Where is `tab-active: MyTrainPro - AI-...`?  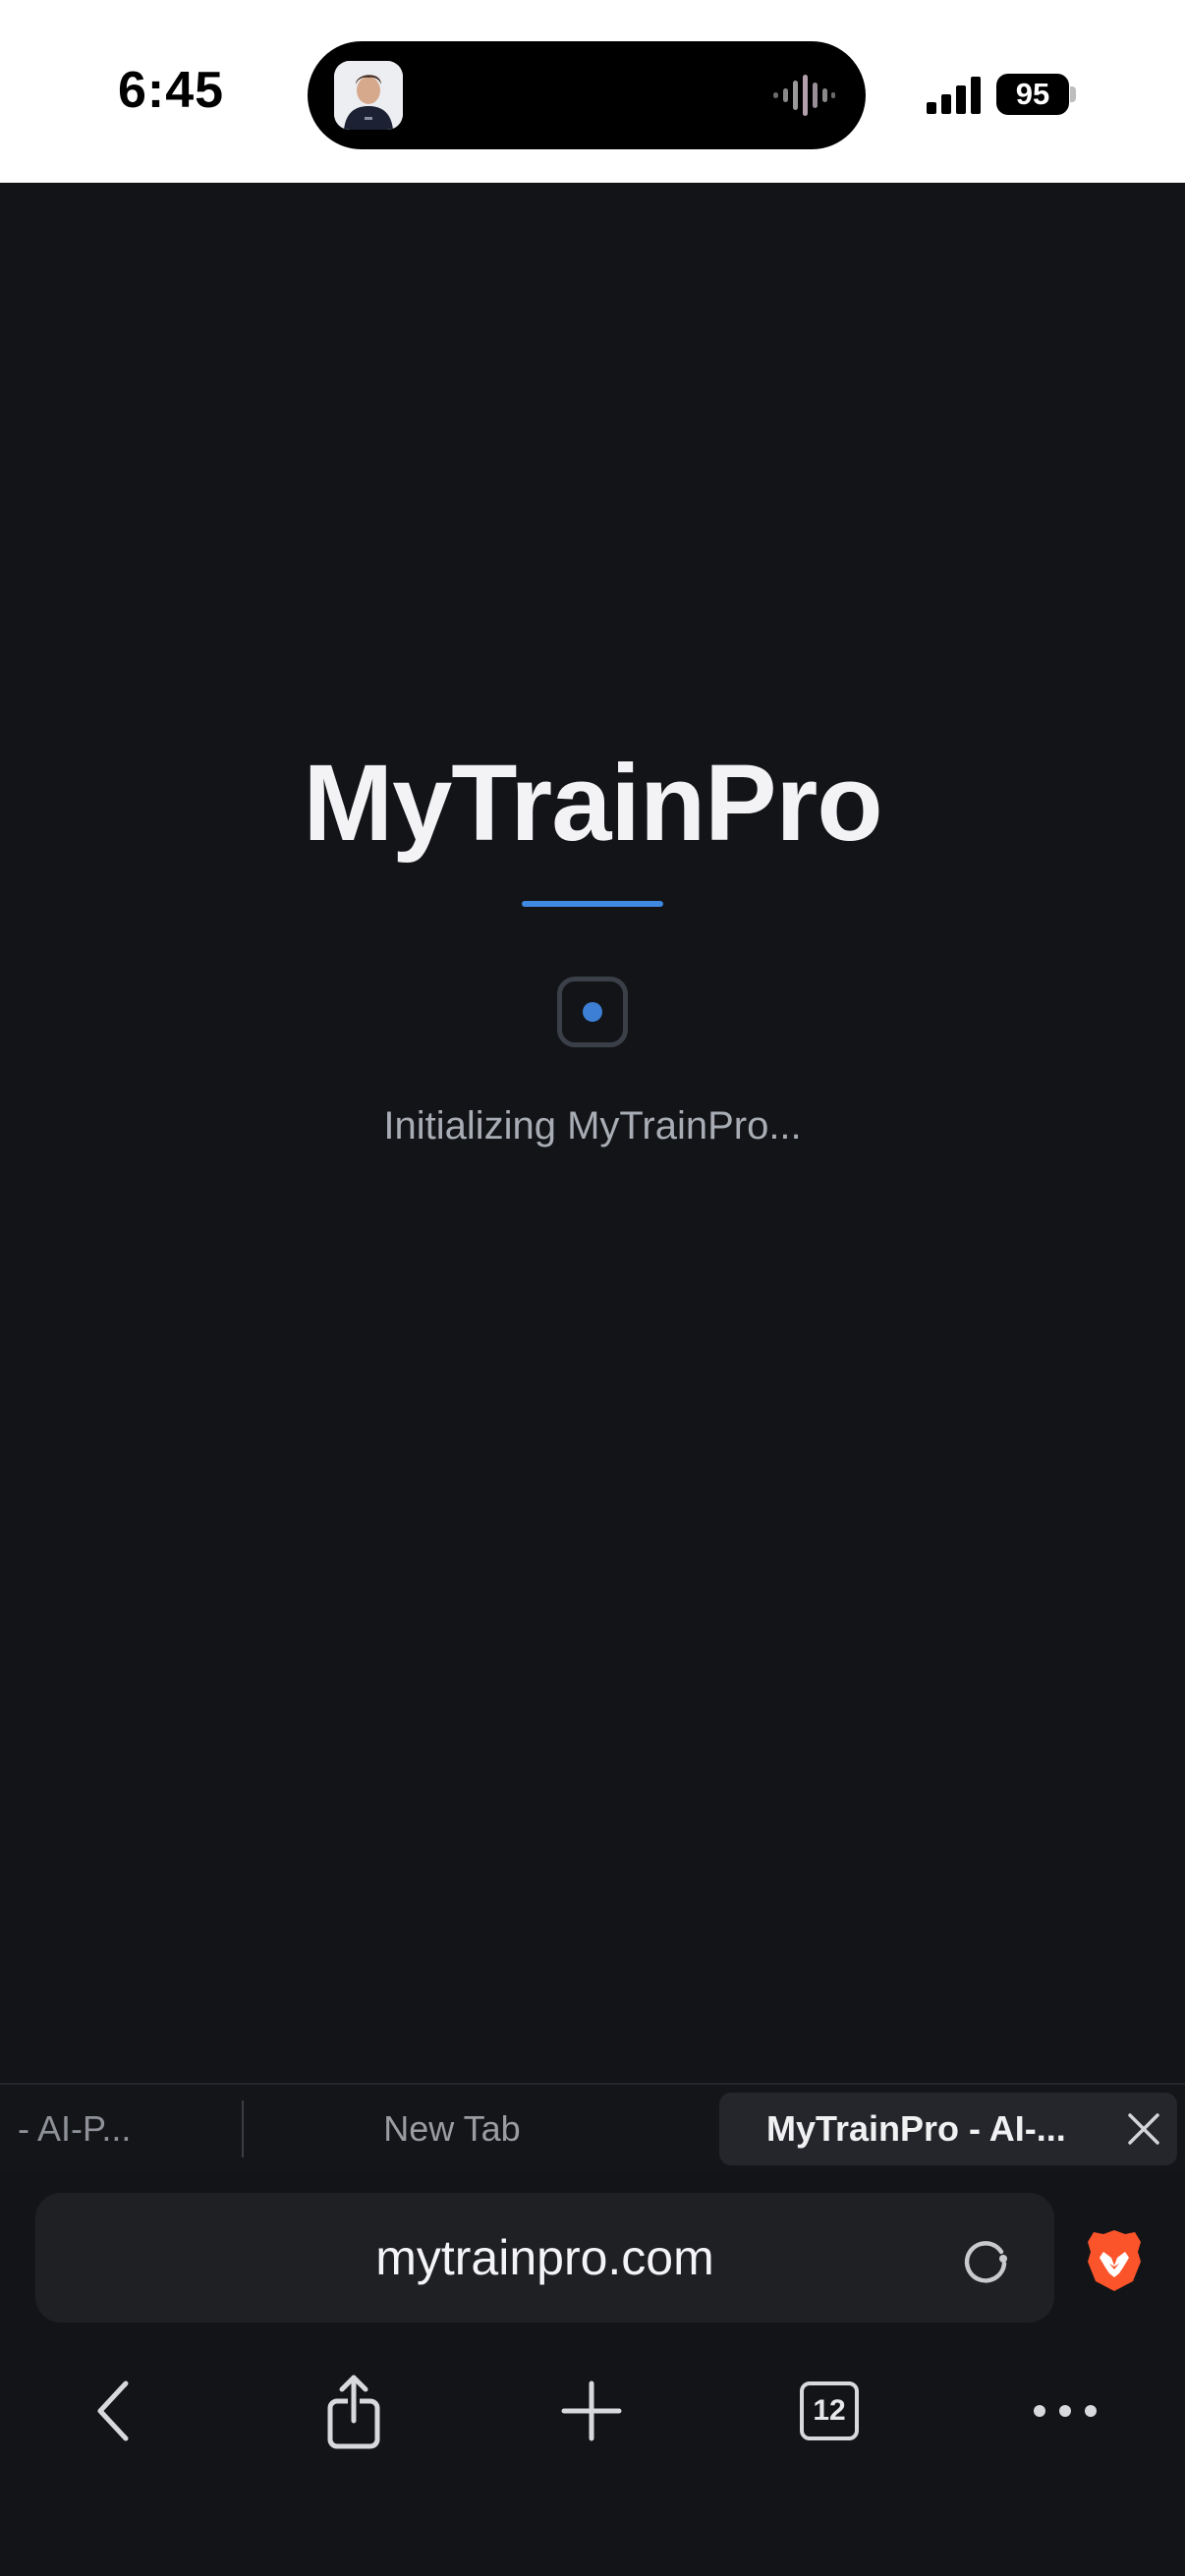
tab-active: MyTrainPro - AI-... is located at coordinates (948, 2129).